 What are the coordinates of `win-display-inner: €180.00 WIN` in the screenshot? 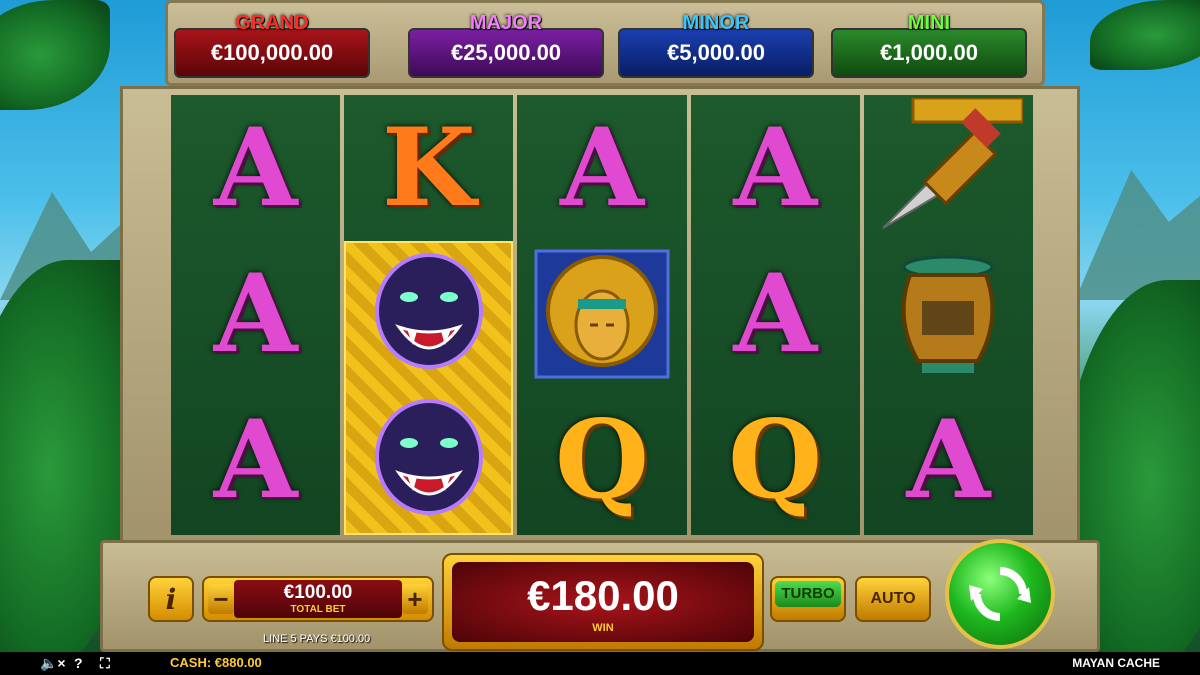 It's located at (603, 602).